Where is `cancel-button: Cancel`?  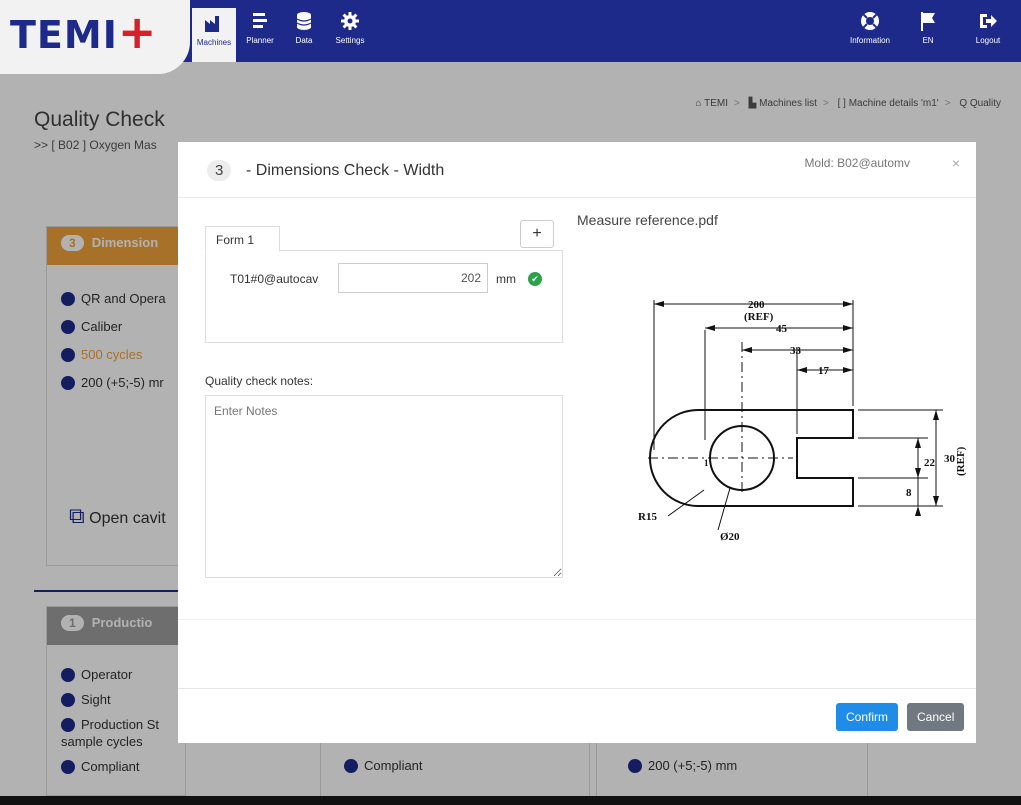
cancel-button: Cancel is located at coordinates (936, 717).